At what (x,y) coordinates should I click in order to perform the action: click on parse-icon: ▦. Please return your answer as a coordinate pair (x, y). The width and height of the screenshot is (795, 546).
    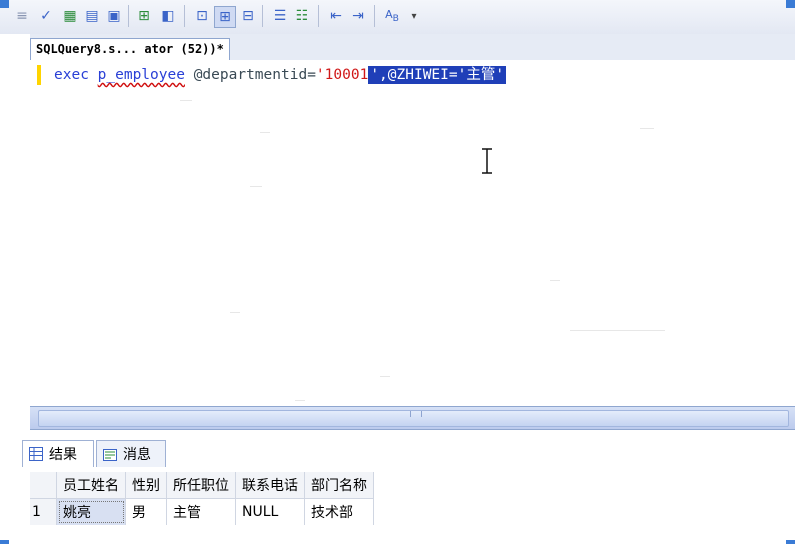
    Looking at the image, I should click on (70, 16).